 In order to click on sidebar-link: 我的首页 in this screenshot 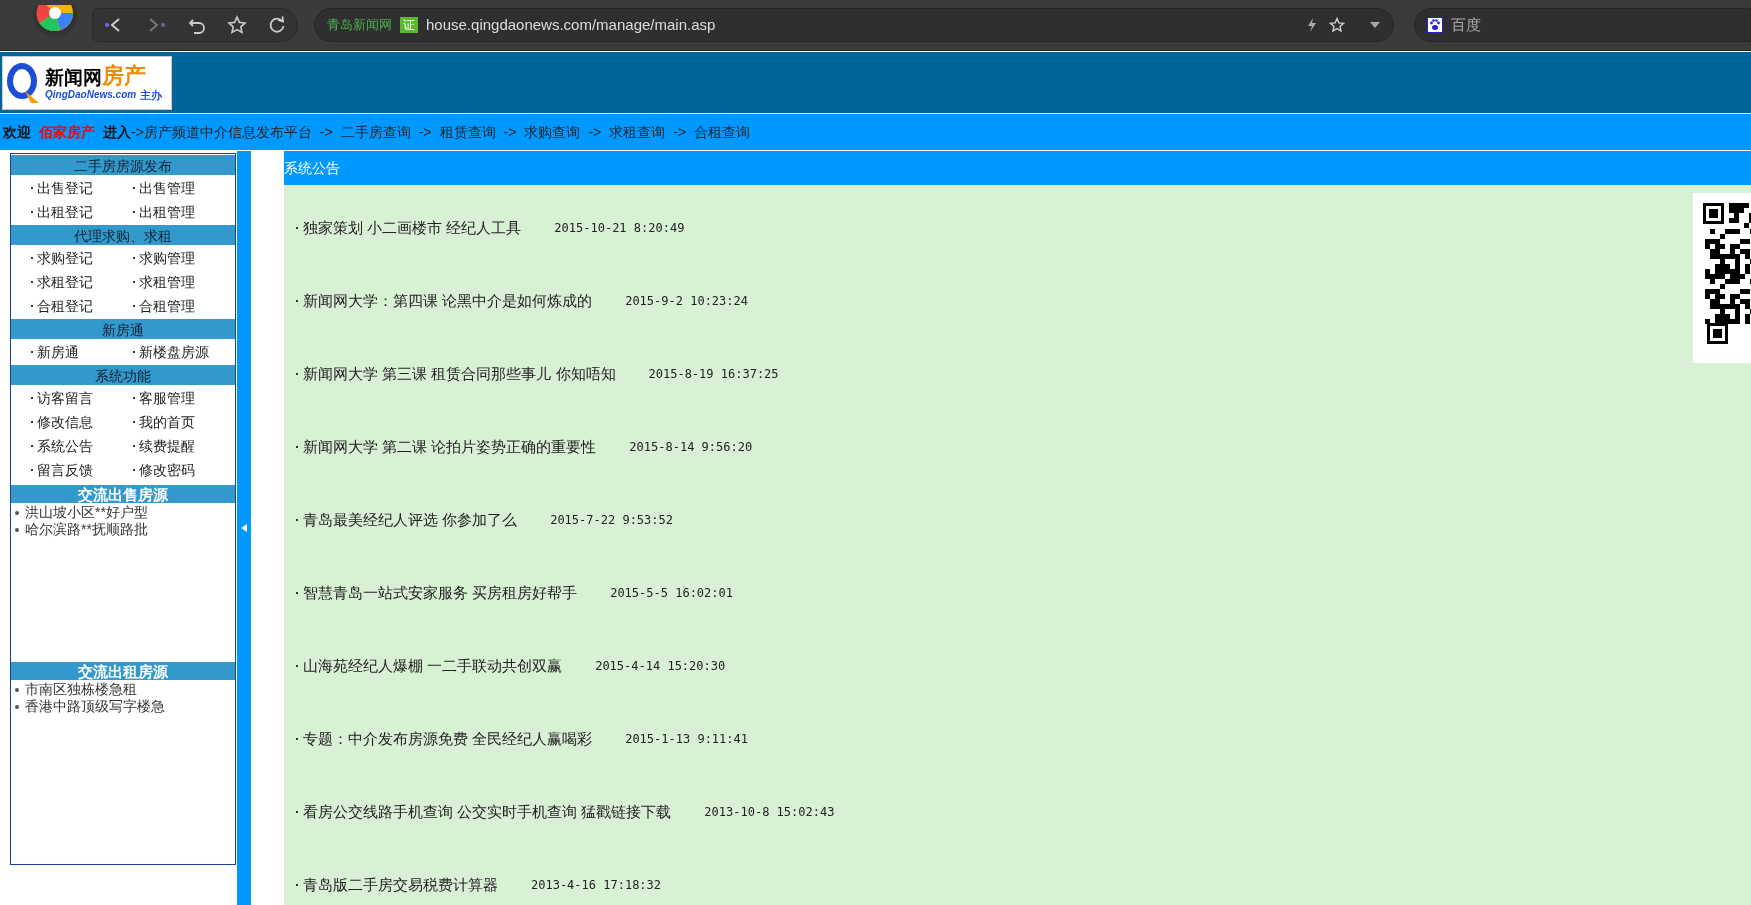, I will do `click(167, 422)`.